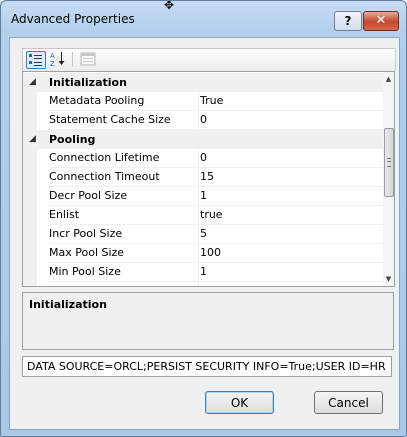 The image size is (407, 437). I want to click on property-name: Incr Pool Size, so click(123, 234).